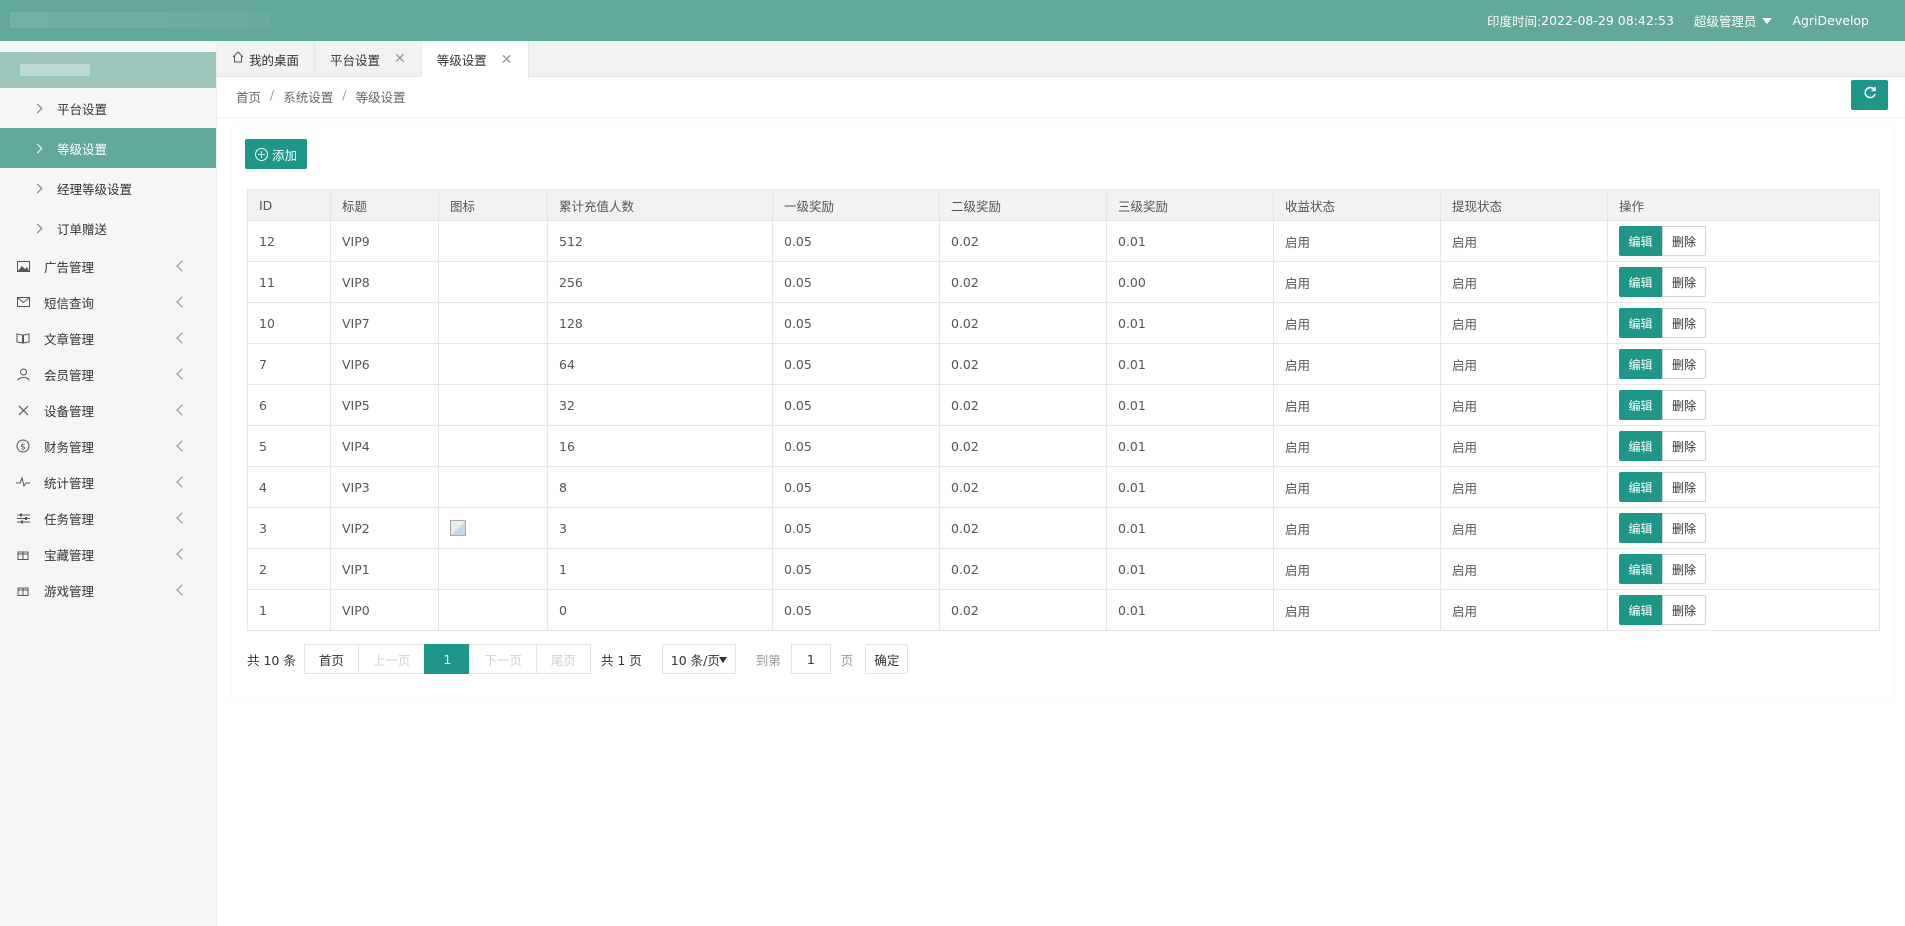  What do you see at coordinates (695, 660) in the screenshot?
I see `page-size-value: 10 条/页` at bounding box center [695, 660].